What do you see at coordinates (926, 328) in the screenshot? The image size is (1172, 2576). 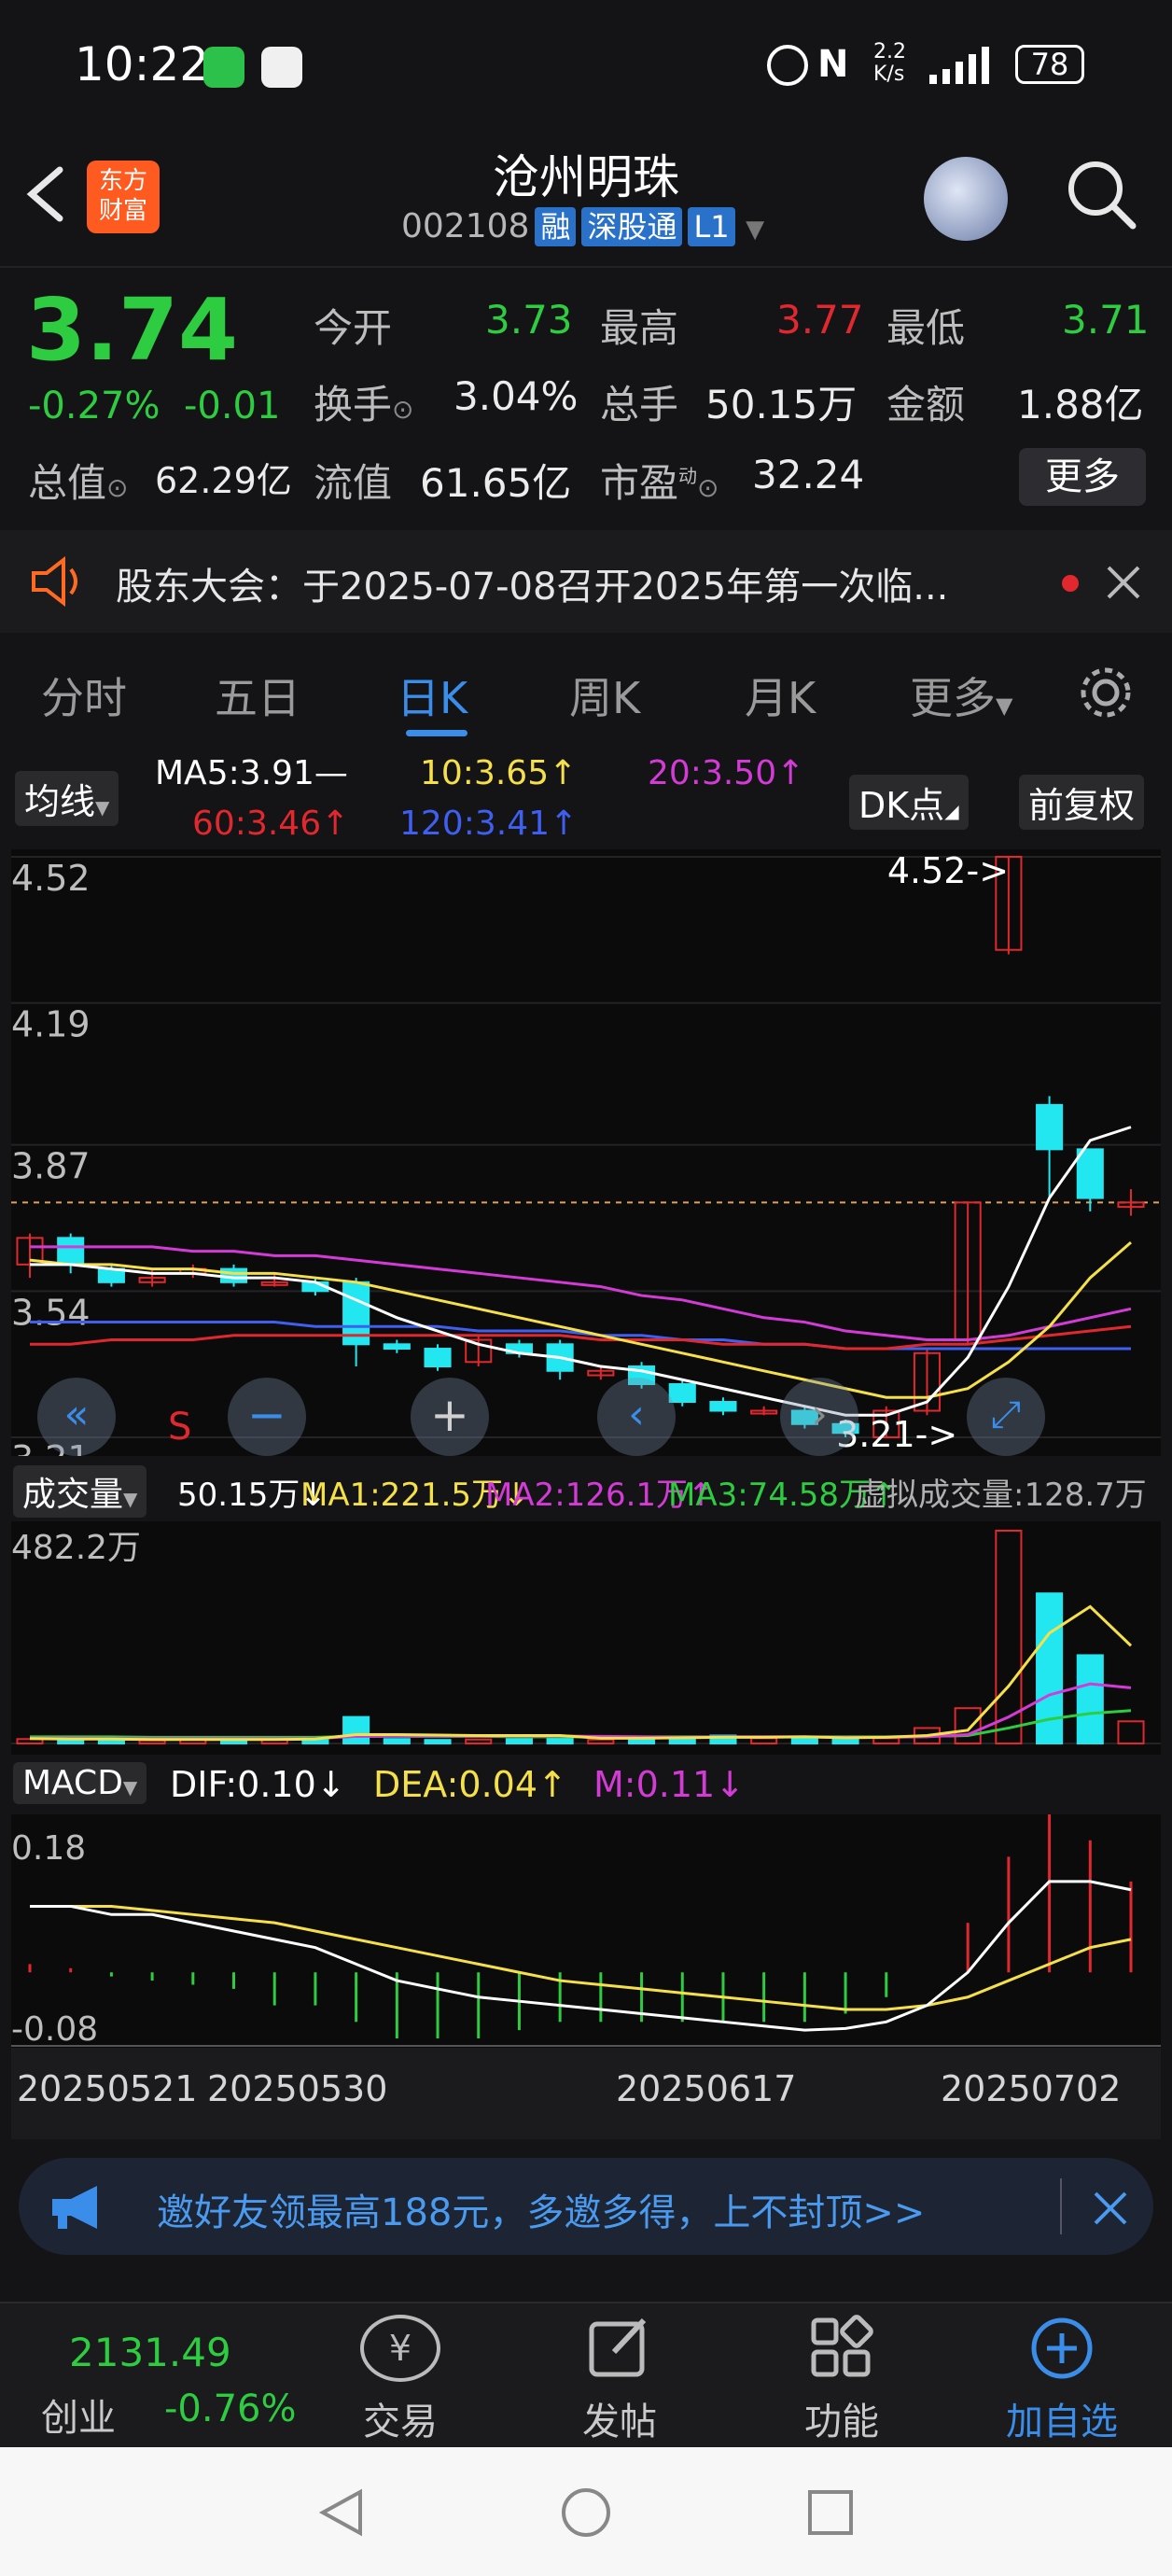 I see `low-label: 最低` at bounding box center [926, 328].